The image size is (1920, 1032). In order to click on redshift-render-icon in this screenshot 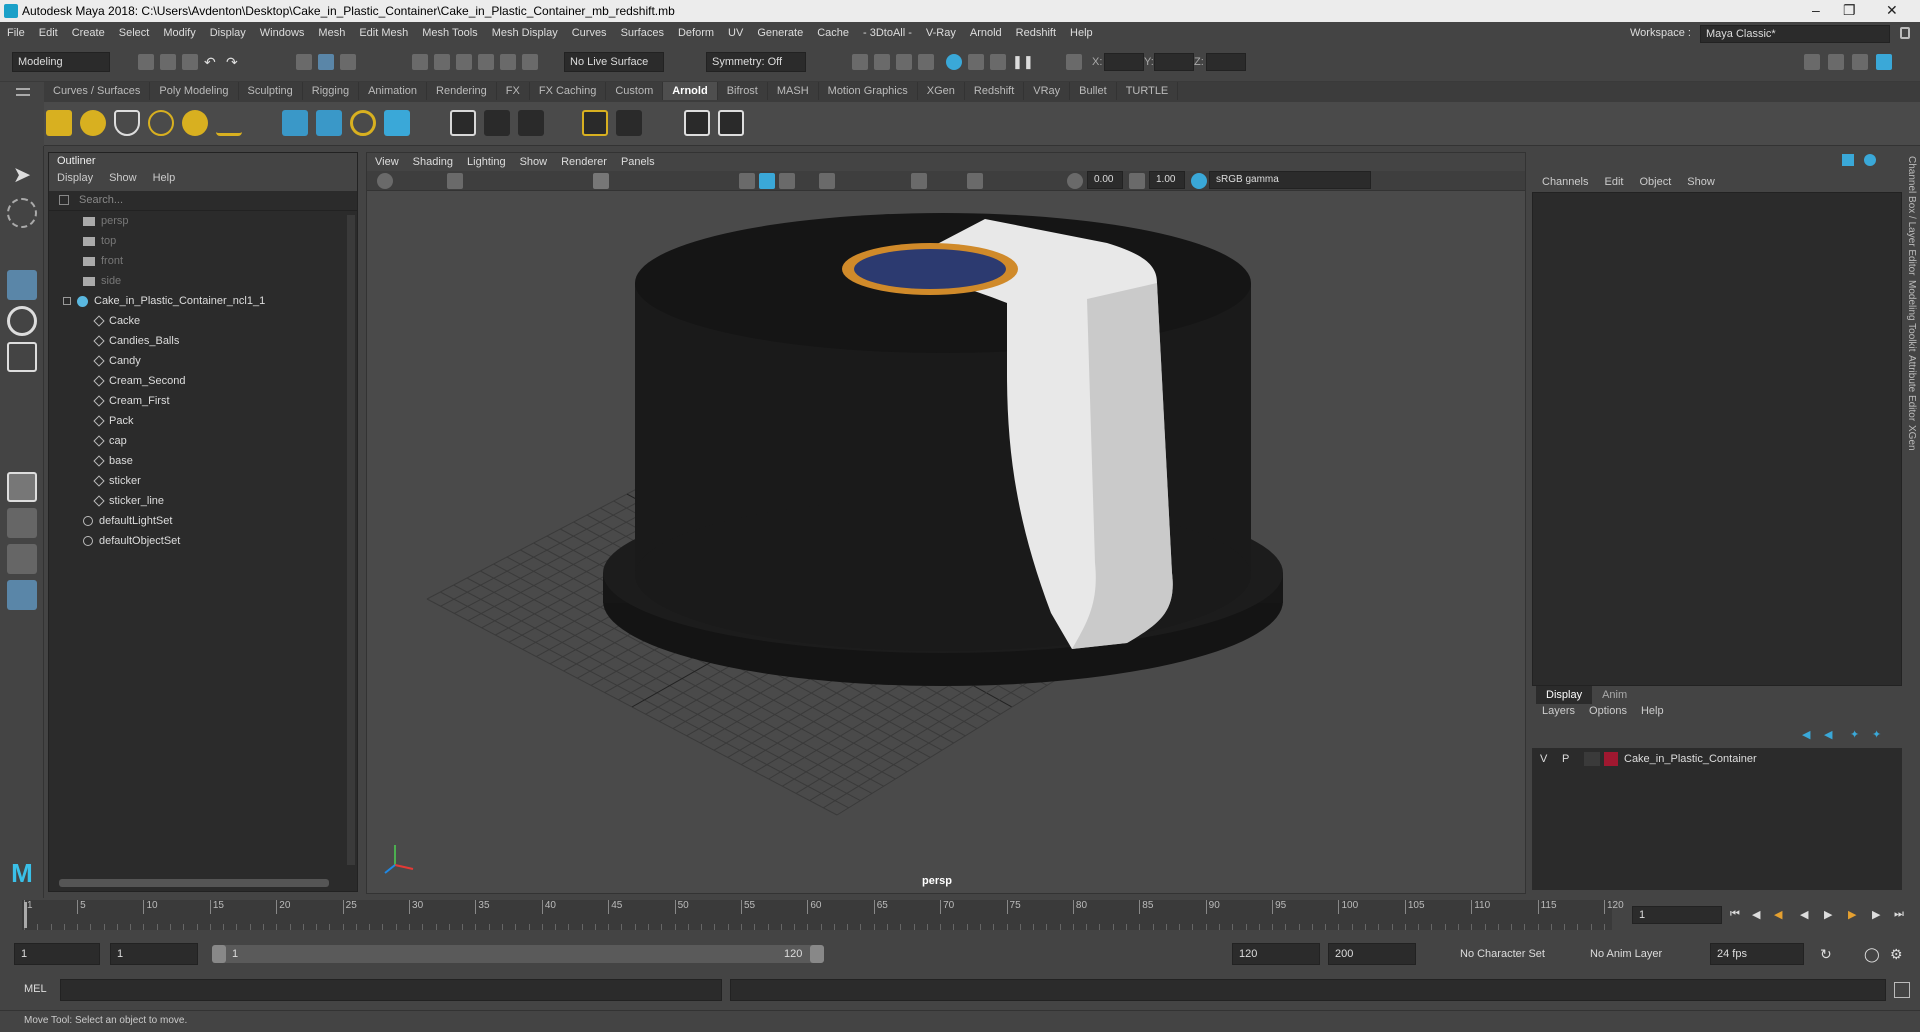, I will do `click(998, 62)`.